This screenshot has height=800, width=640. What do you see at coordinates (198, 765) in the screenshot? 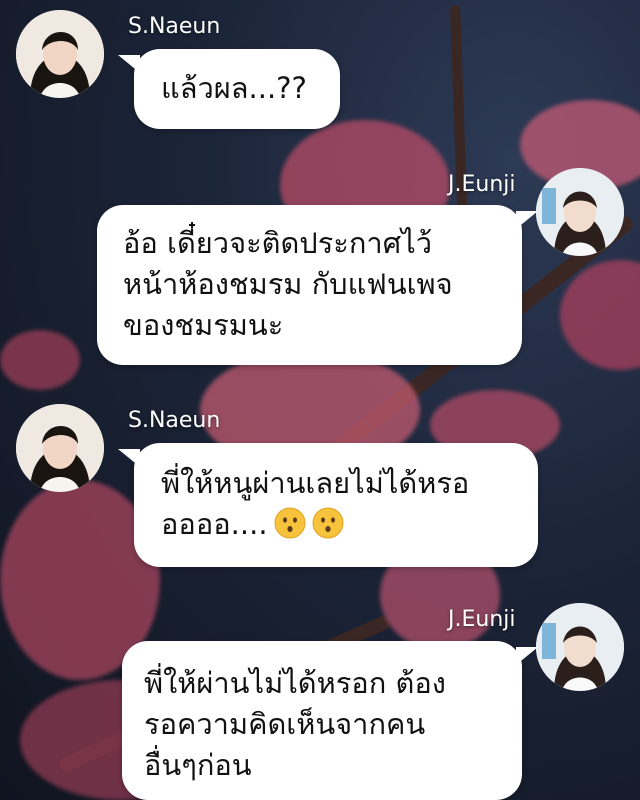
I see `message-text: อื่นๆก่อน` at bounding box center [198, 765].